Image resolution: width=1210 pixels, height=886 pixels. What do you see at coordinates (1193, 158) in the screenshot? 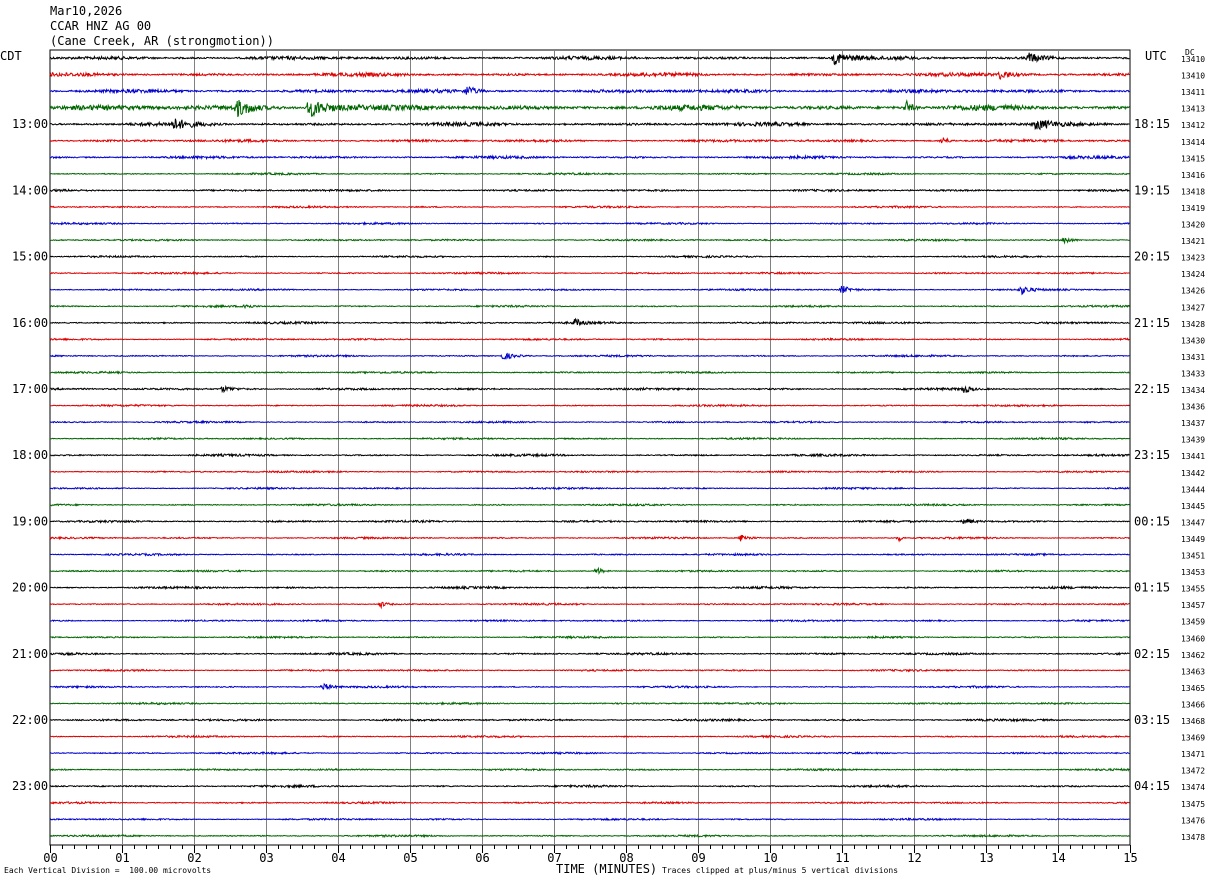
I see `dc-offset-label: 13415` at bounding box center [1193, 158].